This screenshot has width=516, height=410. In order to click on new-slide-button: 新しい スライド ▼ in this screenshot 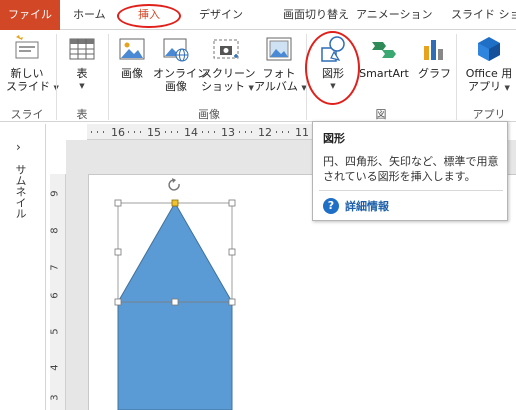, I will do `click(32, 64)`.